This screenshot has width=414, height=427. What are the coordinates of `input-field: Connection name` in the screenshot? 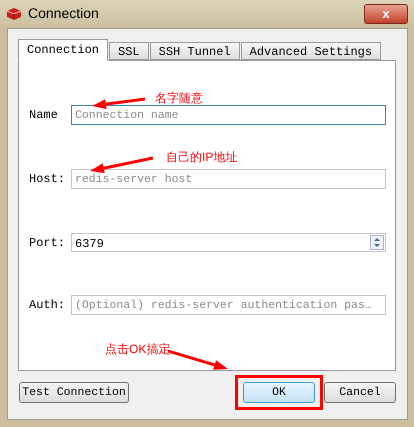 It's located at (228, 115).